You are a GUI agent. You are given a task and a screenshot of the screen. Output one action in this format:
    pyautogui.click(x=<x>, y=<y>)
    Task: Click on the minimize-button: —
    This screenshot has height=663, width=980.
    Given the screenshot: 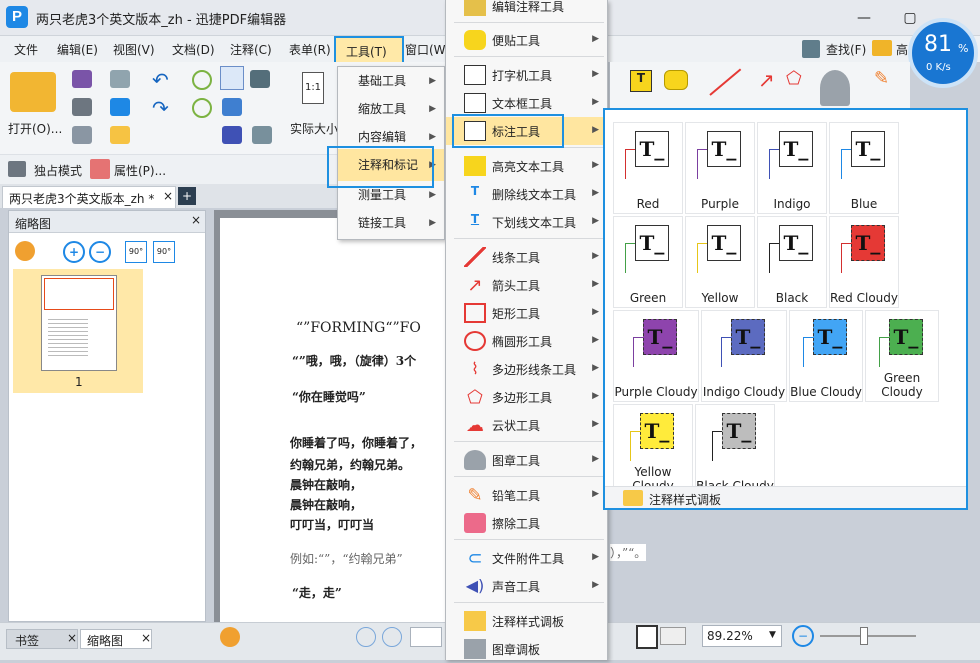 What is the action you would take?
    pyautogui.click(x=864, y=18)
    